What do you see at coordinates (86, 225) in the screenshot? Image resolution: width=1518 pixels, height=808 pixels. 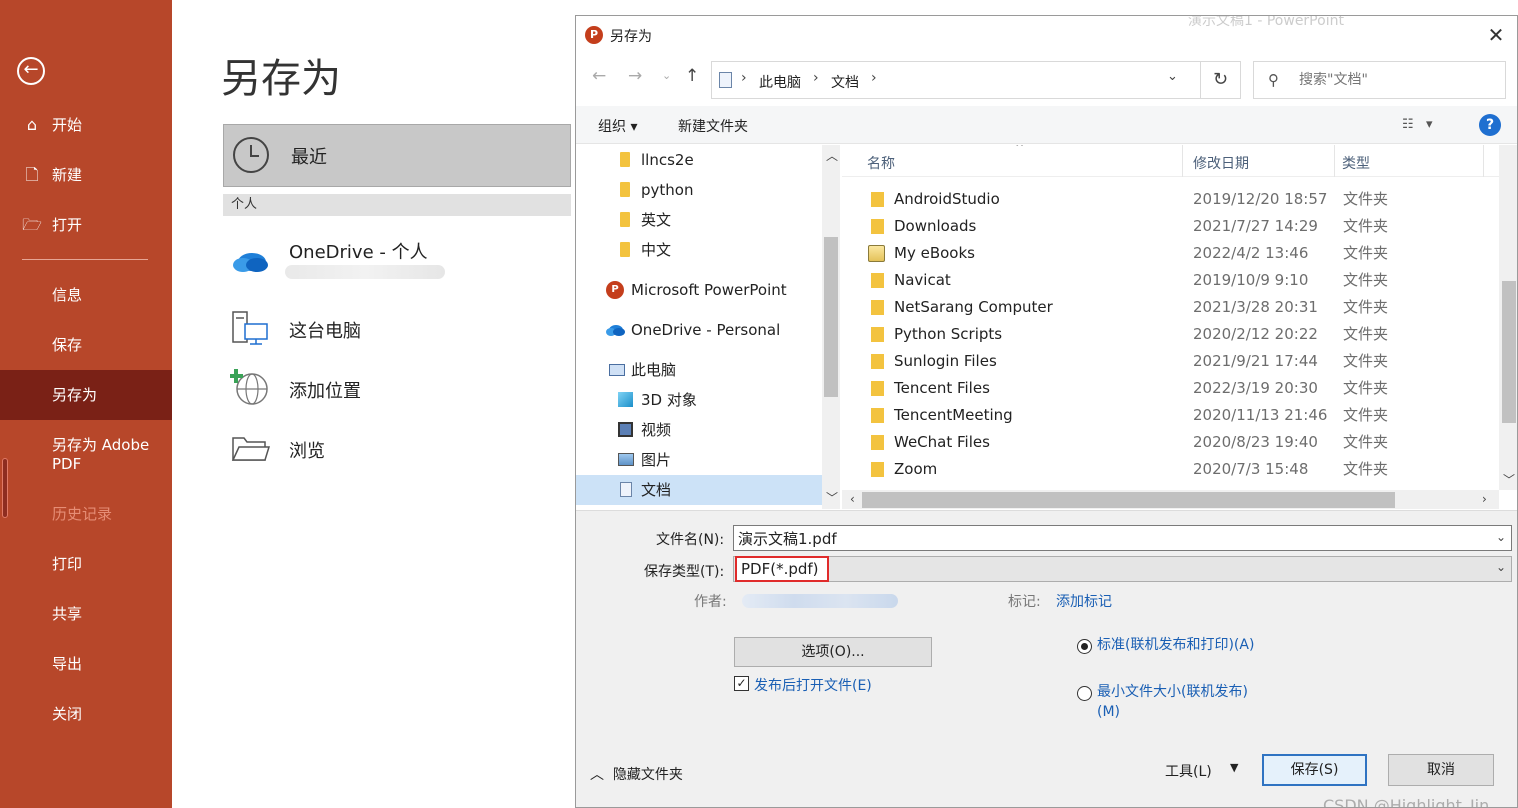 I see `nav-open: 🗁 打开` at bounding box center [86, 225].